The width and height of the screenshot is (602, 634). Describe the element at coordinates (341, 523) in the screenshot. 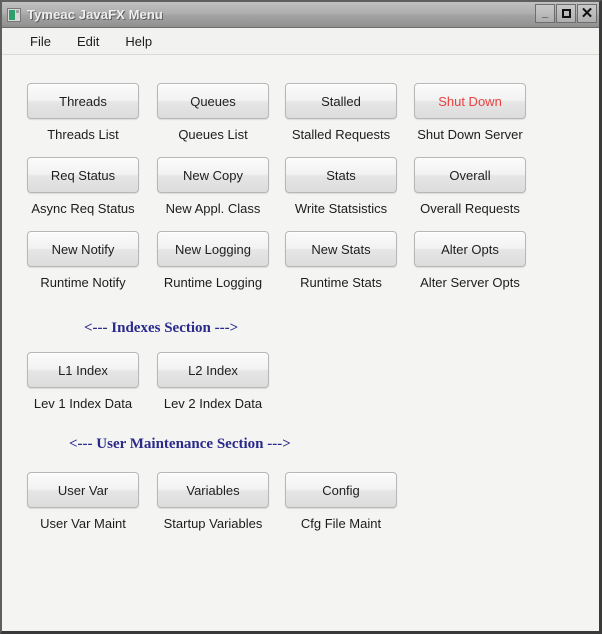

I see `config-caption: Cfg File Maint` at that location.